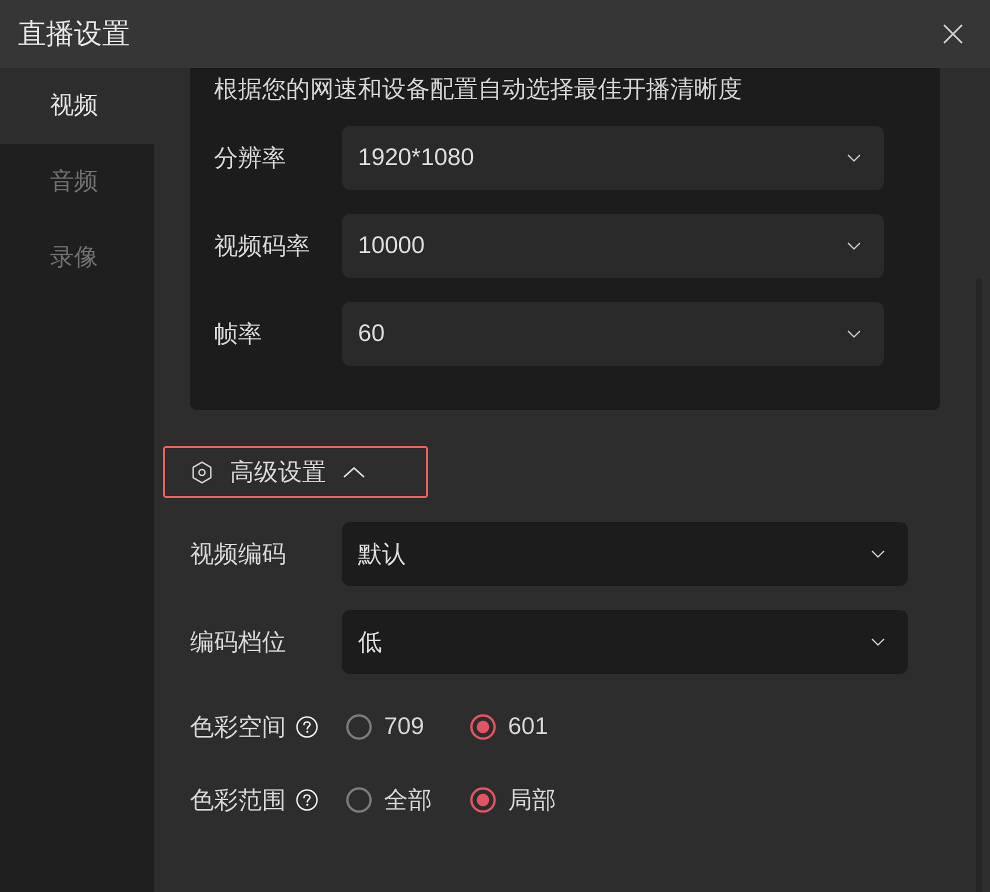  Describe the element at coordinates (77, 106) in the screenshot. I see `sidebar-tab: 视频` at that location.